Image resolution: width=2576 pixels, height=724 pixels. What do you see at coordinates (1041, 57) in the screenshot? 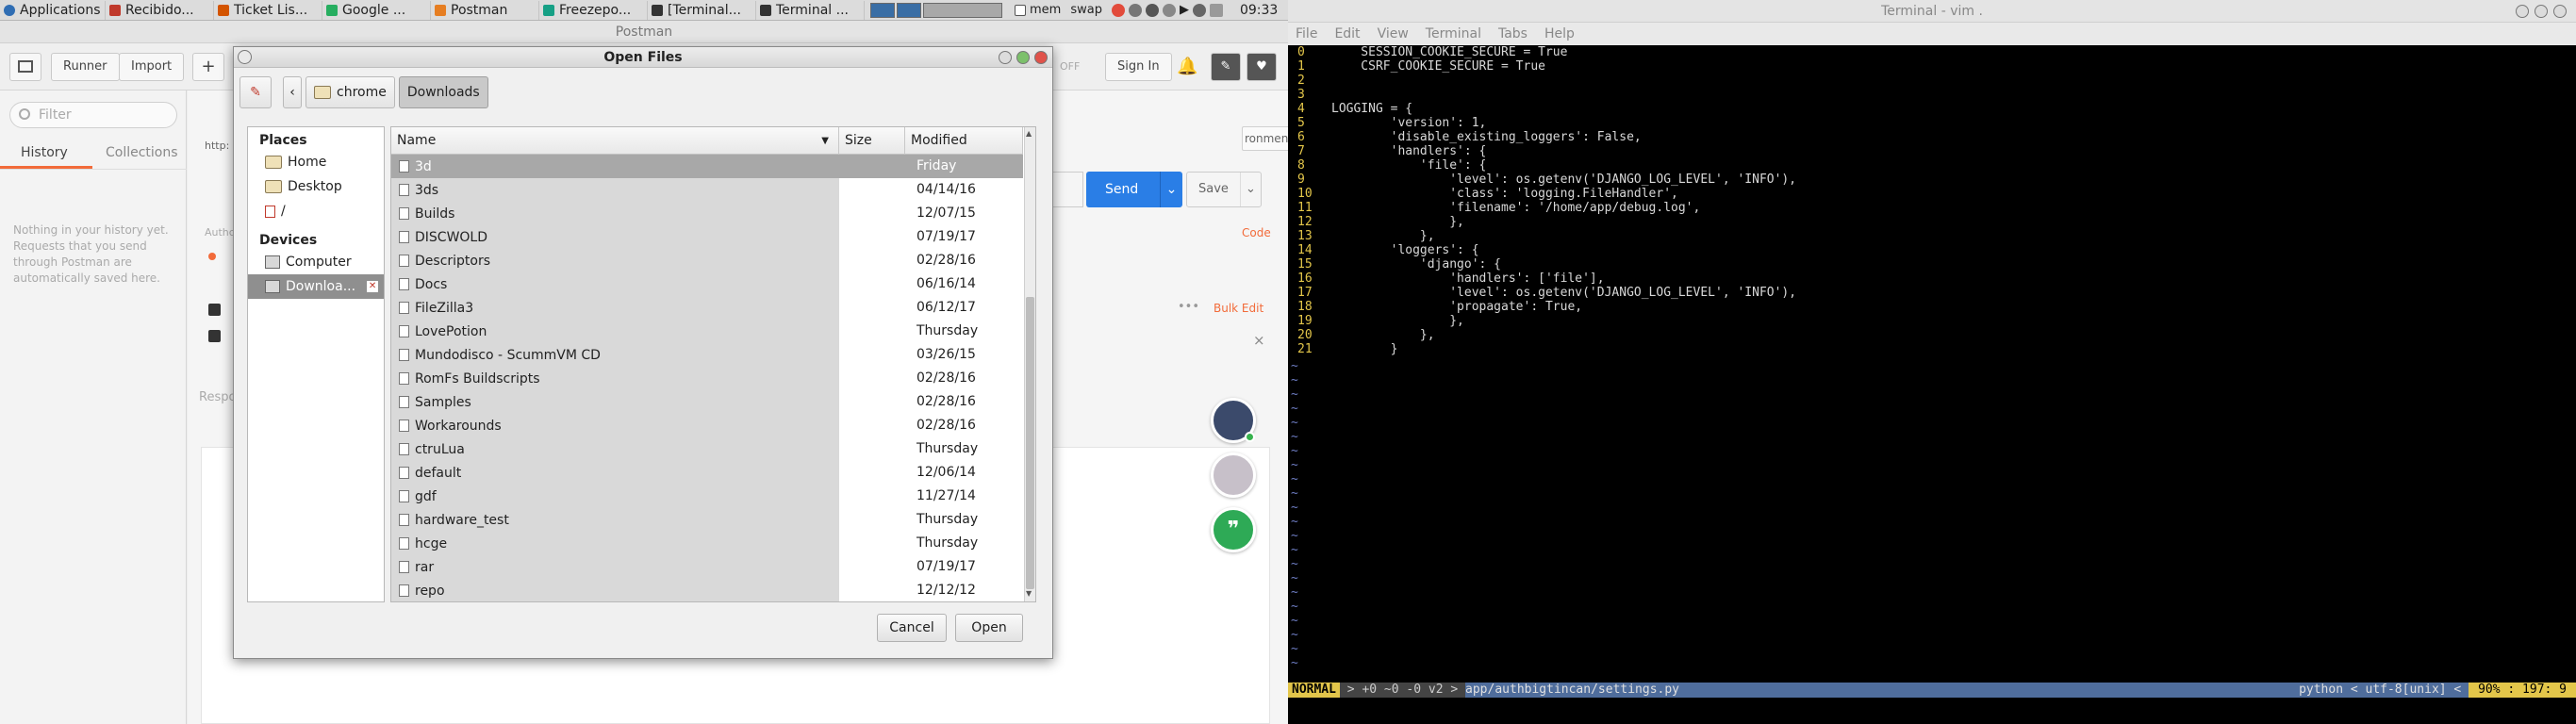
I see `close-button` at bounding box center [1041, 57].